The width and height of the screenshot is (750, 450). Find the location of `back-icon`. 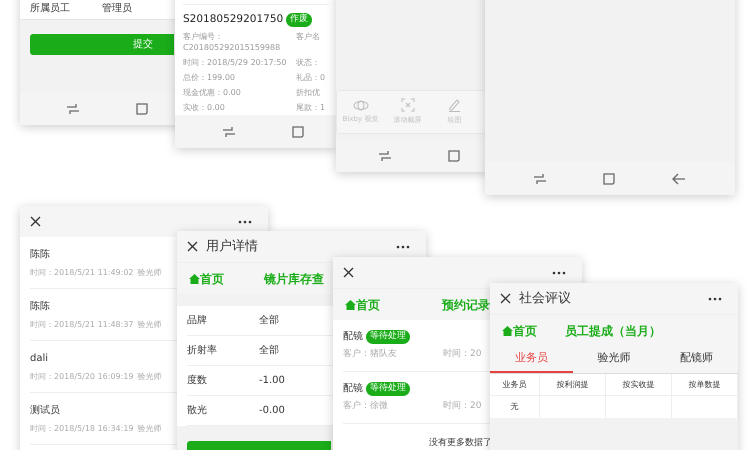

back-icon is located at coordinates (679, 178).